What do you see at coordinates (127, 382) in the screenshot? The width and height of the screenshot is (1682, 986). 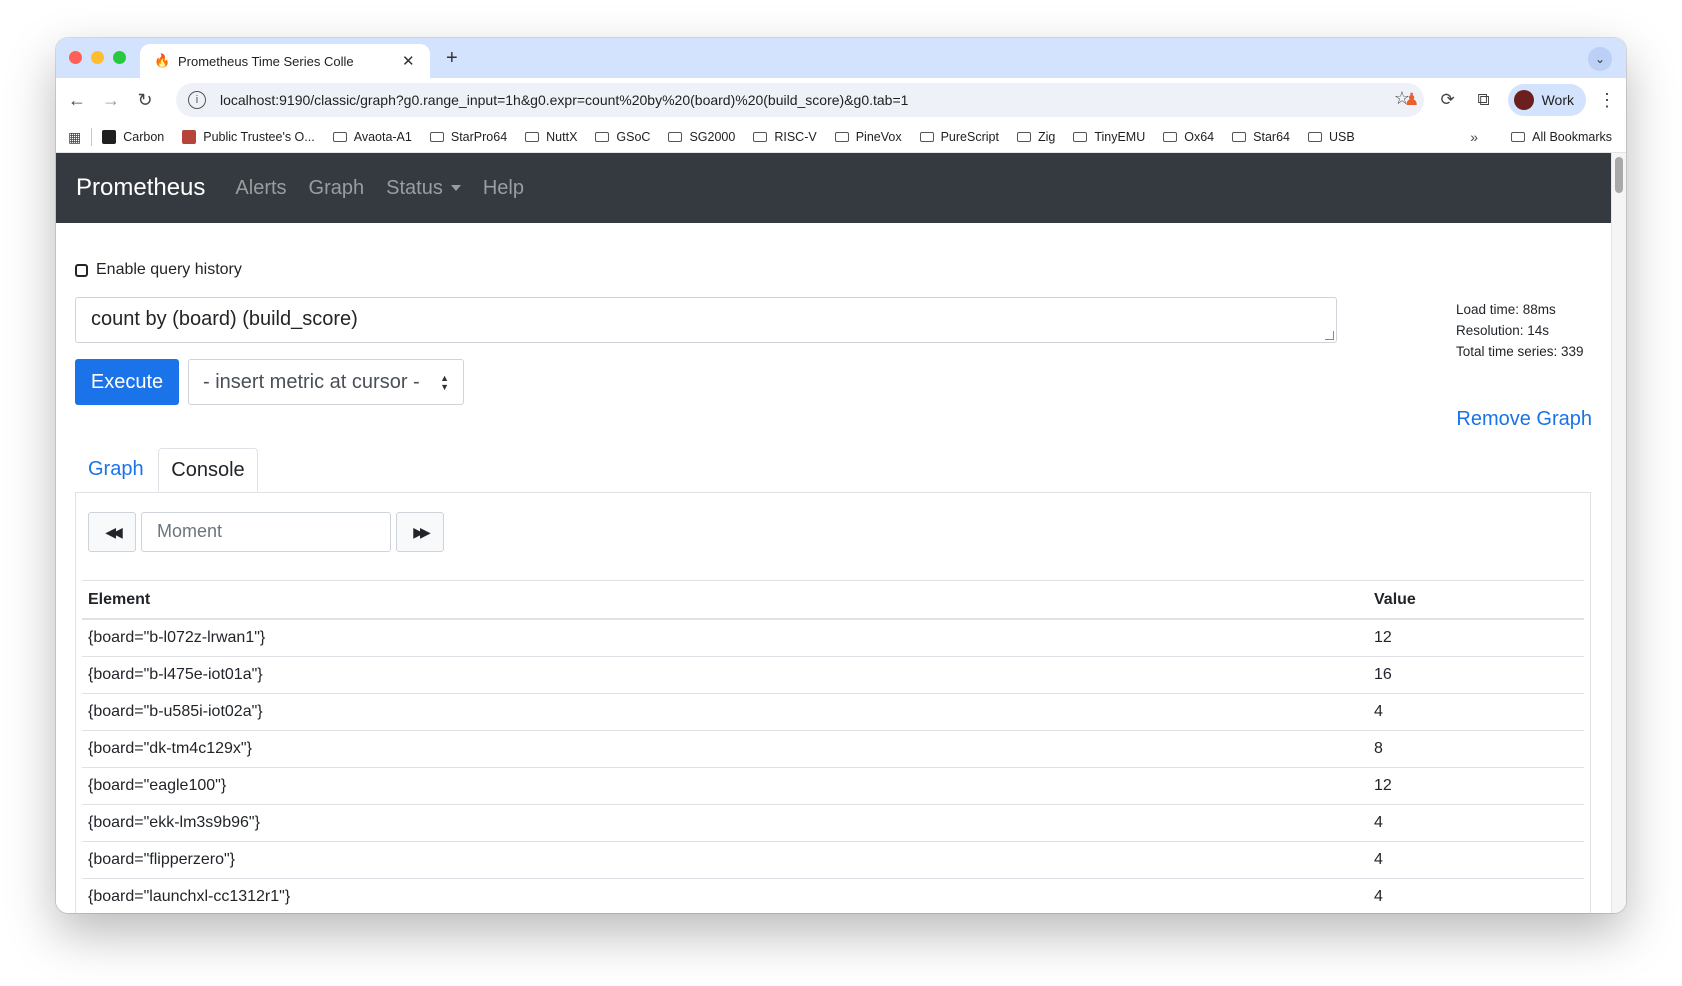 I see `execute-button: Execute` at bounding box center [127, 382].